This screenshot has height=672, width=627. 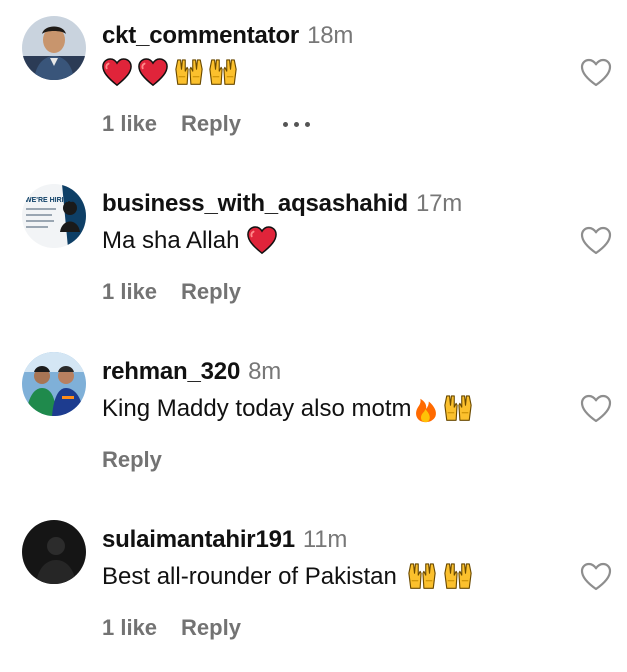 I want to click on comment-time: 17m, so click(x=439, y=203).